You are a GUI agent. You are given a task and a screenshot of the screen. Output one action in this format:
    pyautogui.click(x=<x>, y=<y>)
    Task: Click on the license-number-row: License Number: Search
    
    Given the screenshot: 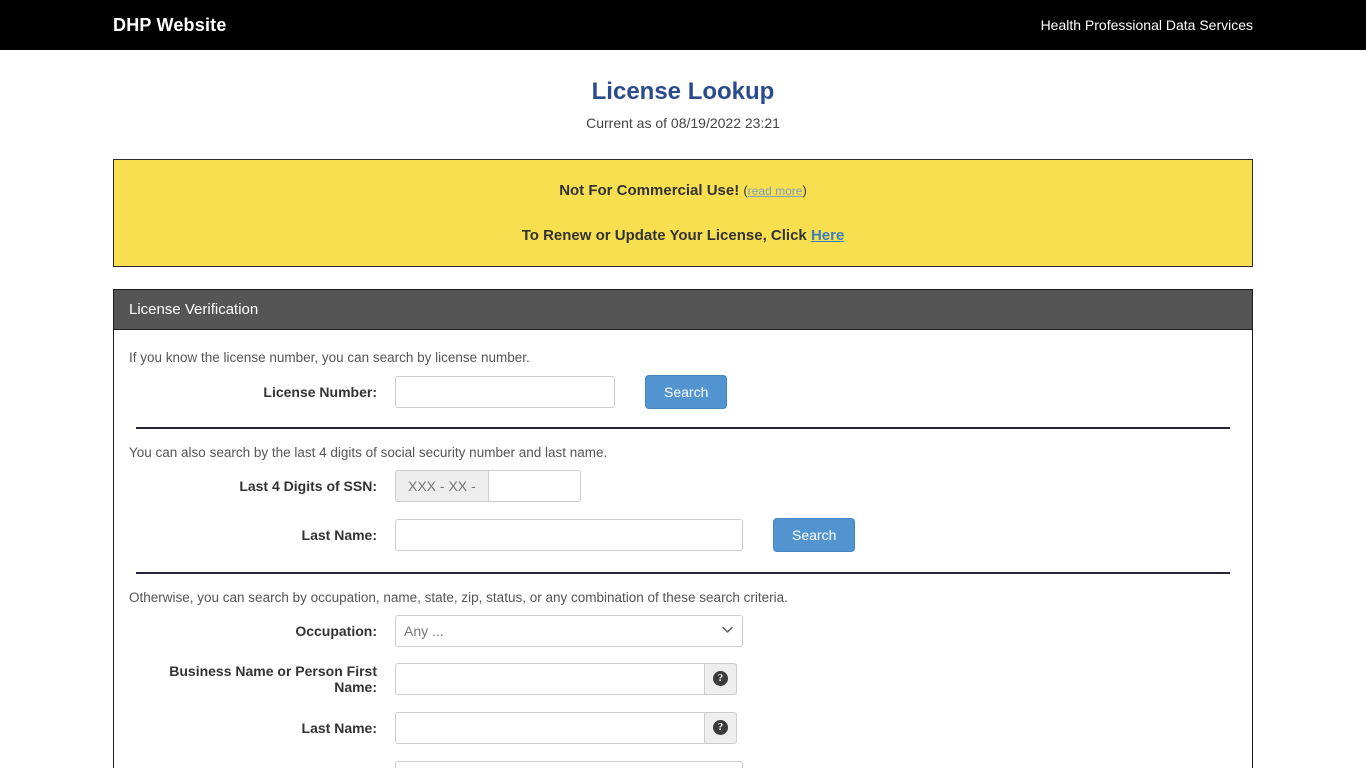 What is the action you would take?
    pyautogui.click(x=683, y=391)
    